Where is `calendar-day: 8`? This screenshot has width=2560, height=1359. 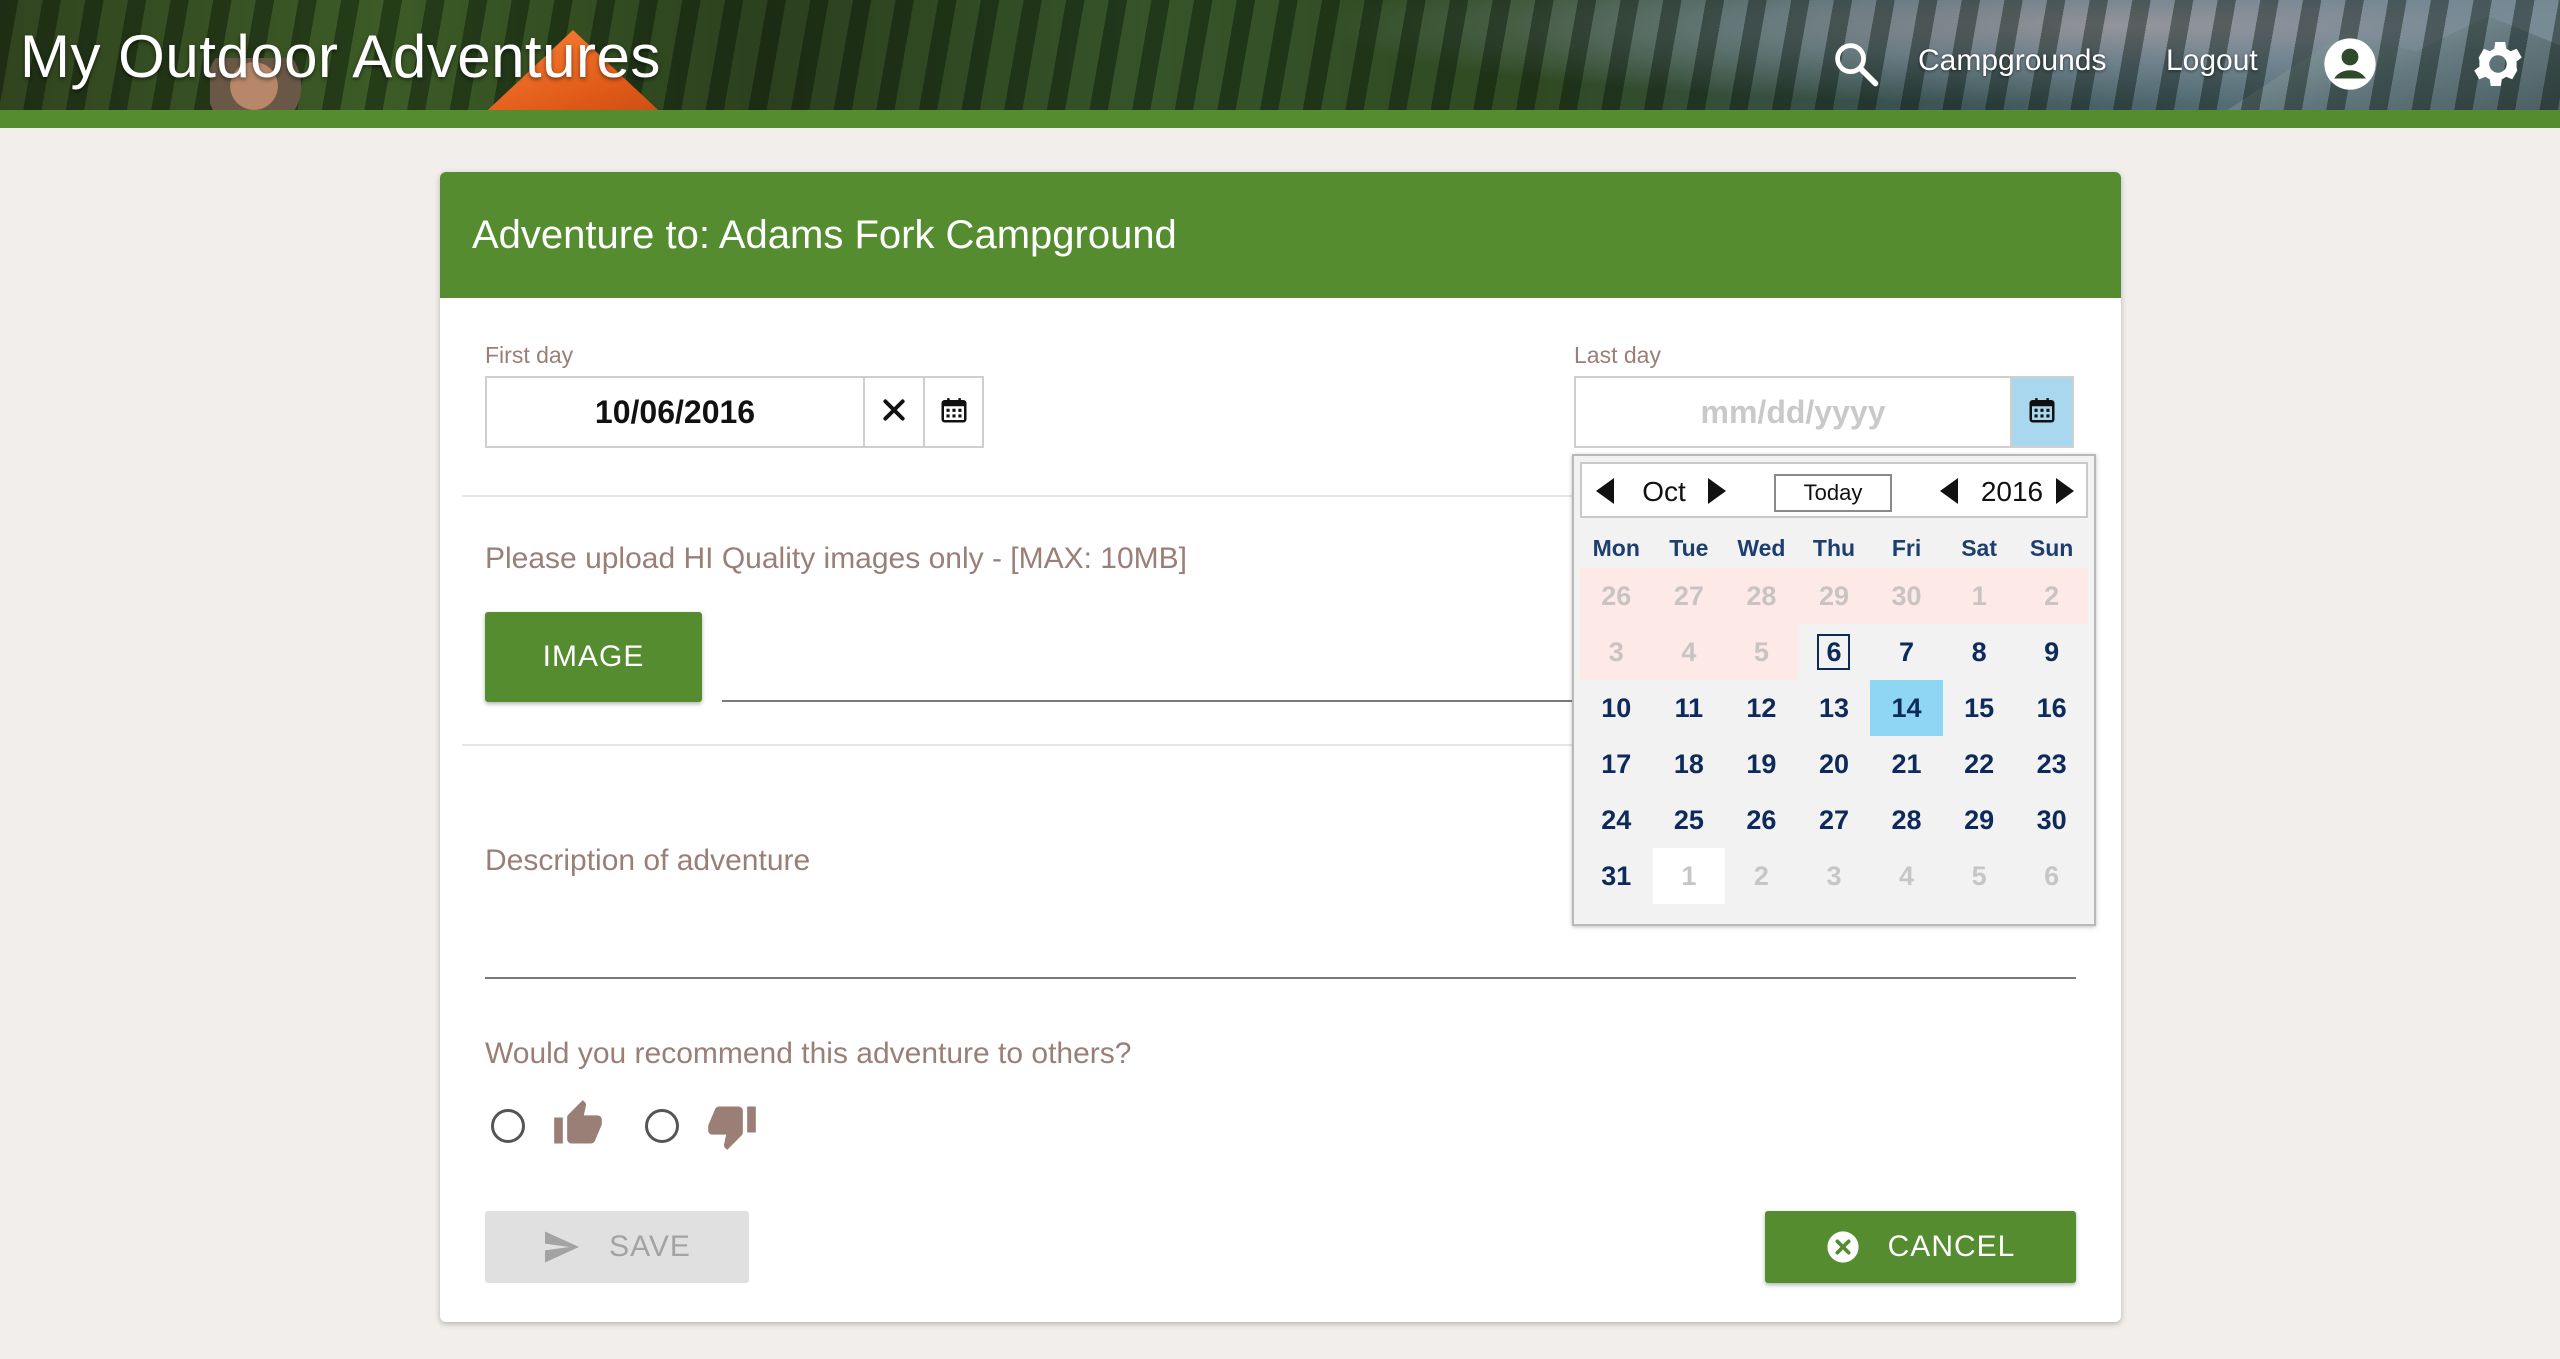
calendar-day: 8 is located at coordinates (1979, 652).